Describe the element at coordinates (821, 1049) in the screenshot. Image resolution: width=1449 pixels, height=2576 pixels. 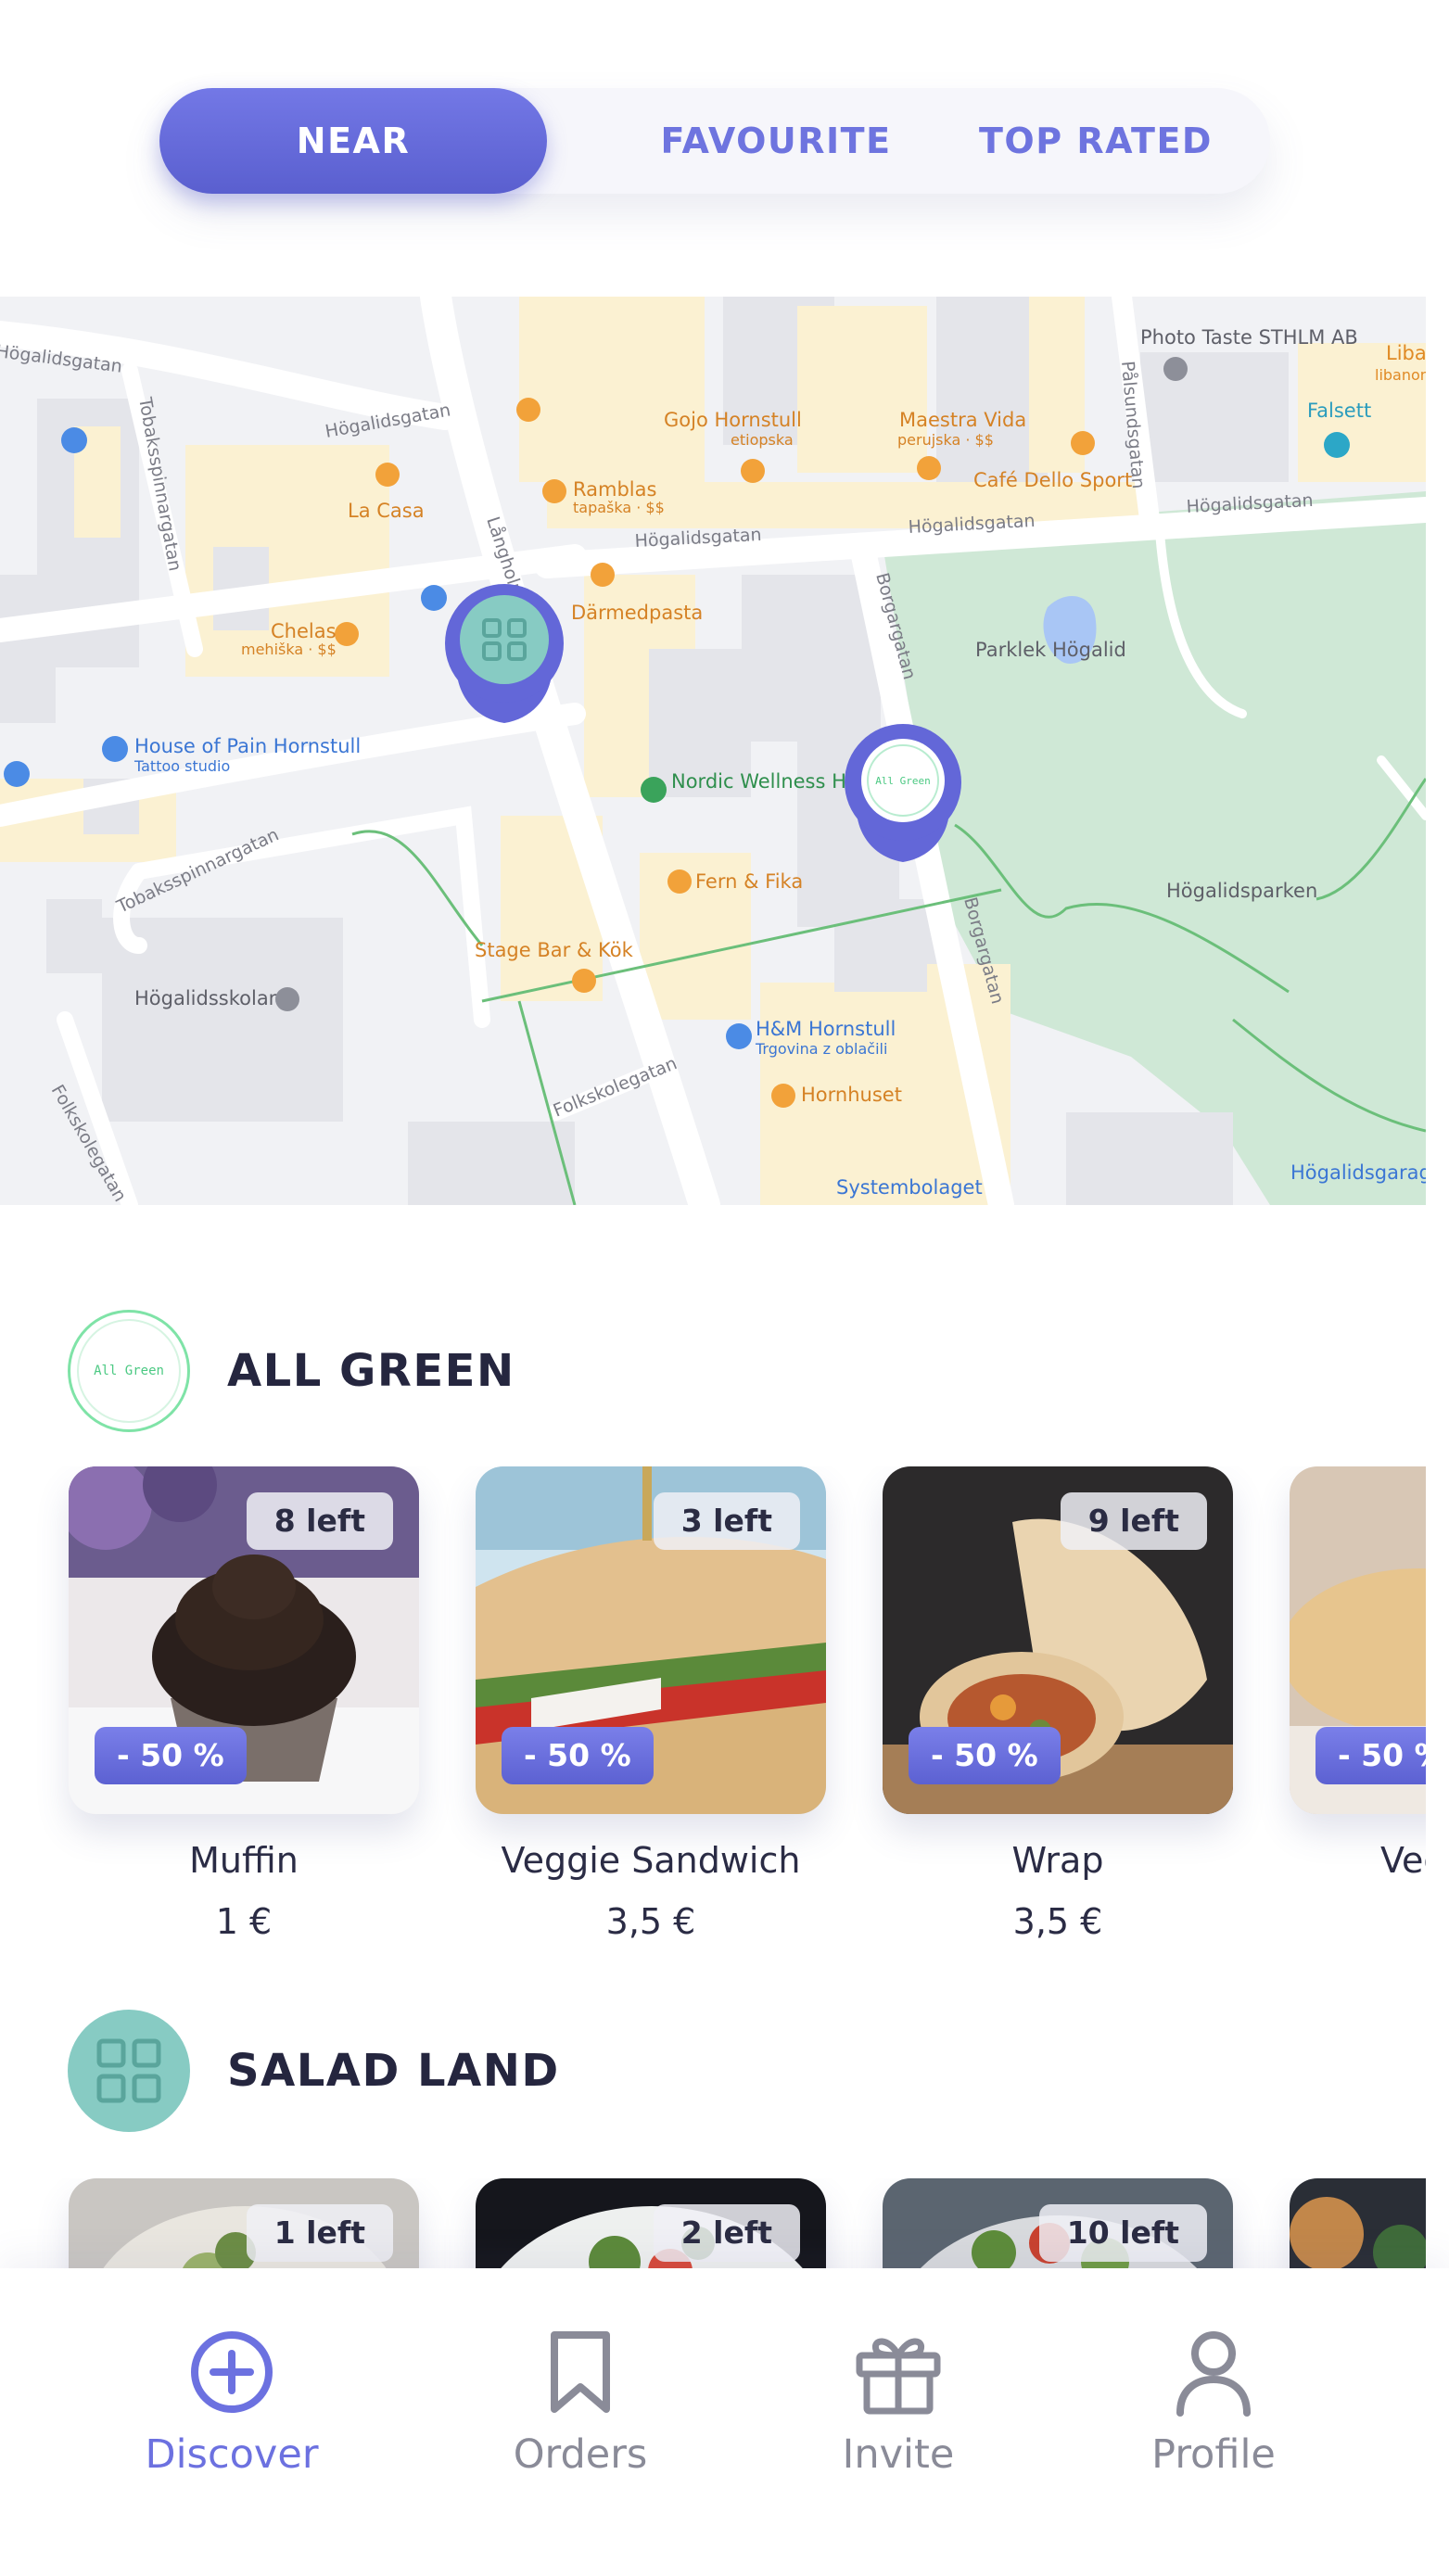
I see `poi-sublabel: Trgovina z oblačili` at that location.